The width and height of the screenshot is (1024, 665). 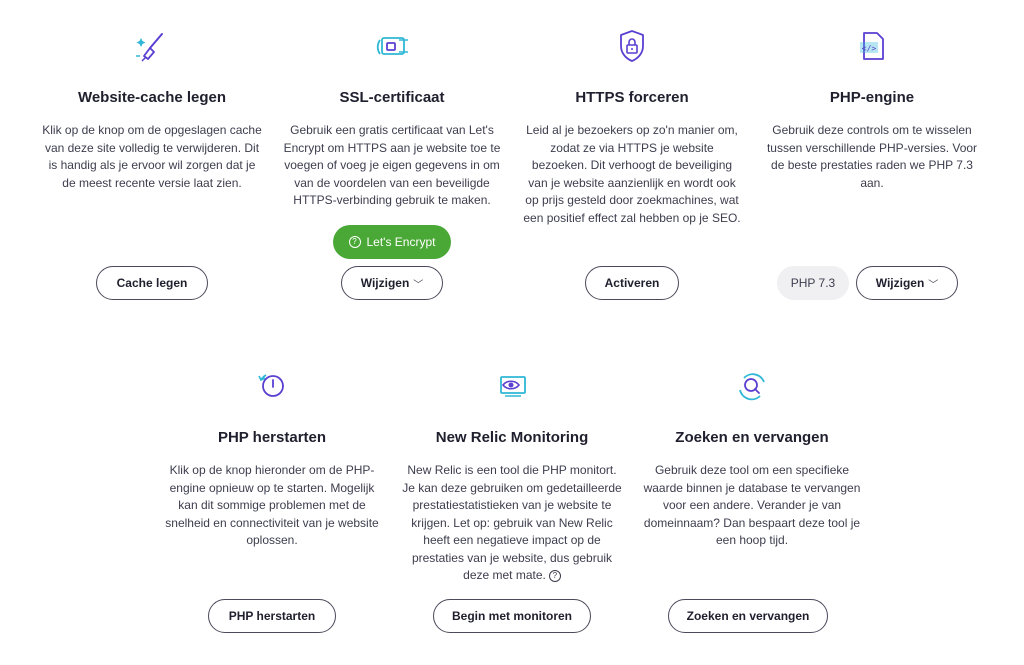 What do you see at coordinates (392, 97) in the screenshot?
I see `card-title: SSL-certificaat` at bounding box center [392, 97].